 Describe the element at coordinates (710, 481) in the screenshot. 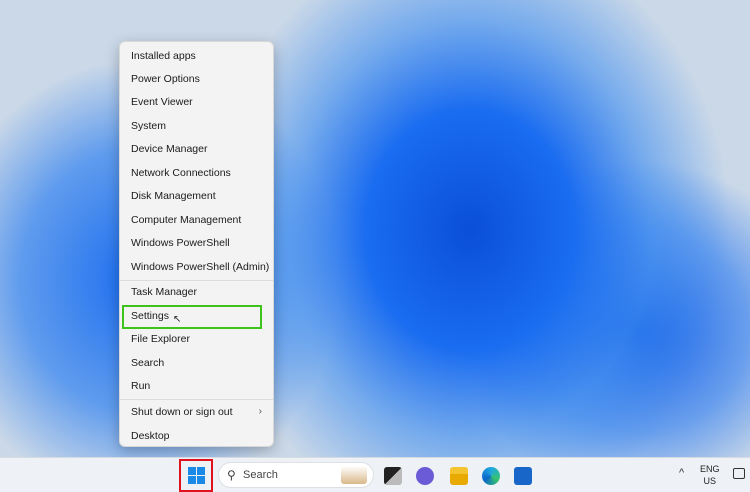

I see `region-code: US` at that location.